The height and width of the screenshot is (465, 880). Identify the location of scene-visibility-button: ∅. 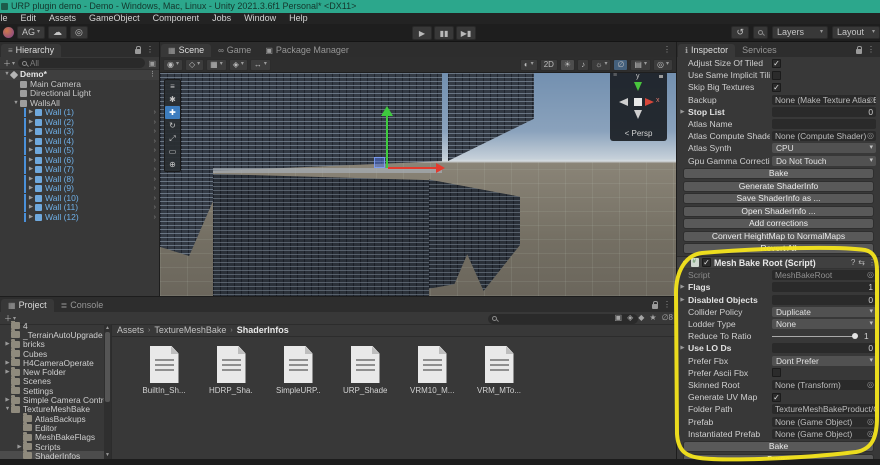
(621, 64).